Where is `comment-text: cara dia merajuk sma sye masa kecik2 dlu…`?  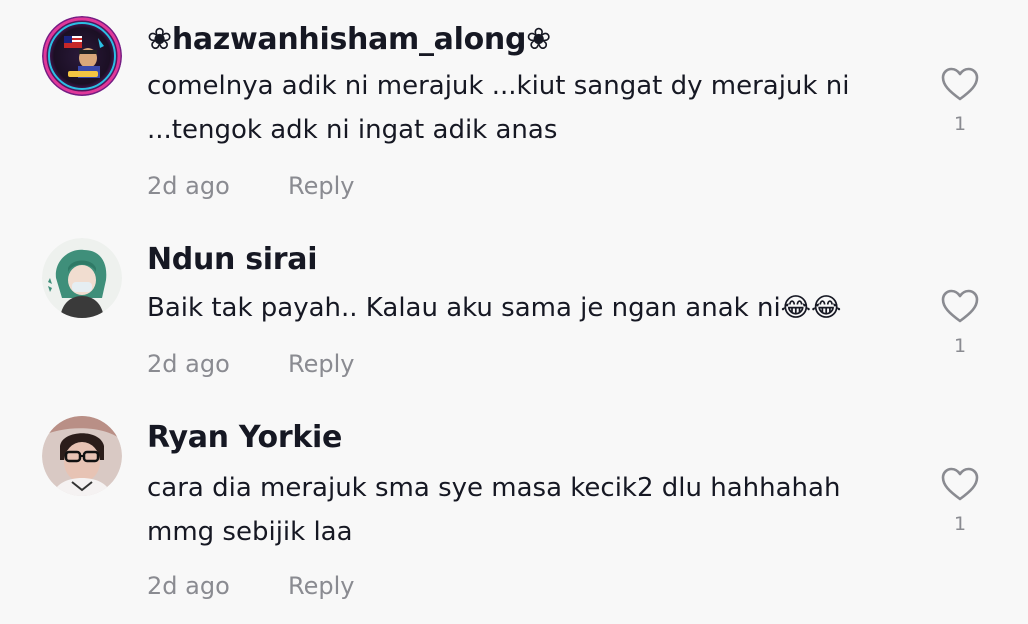
comment-text: cara dia merajuk sma sye masa kecik2 dlu… is located at coordinates (494, 510).